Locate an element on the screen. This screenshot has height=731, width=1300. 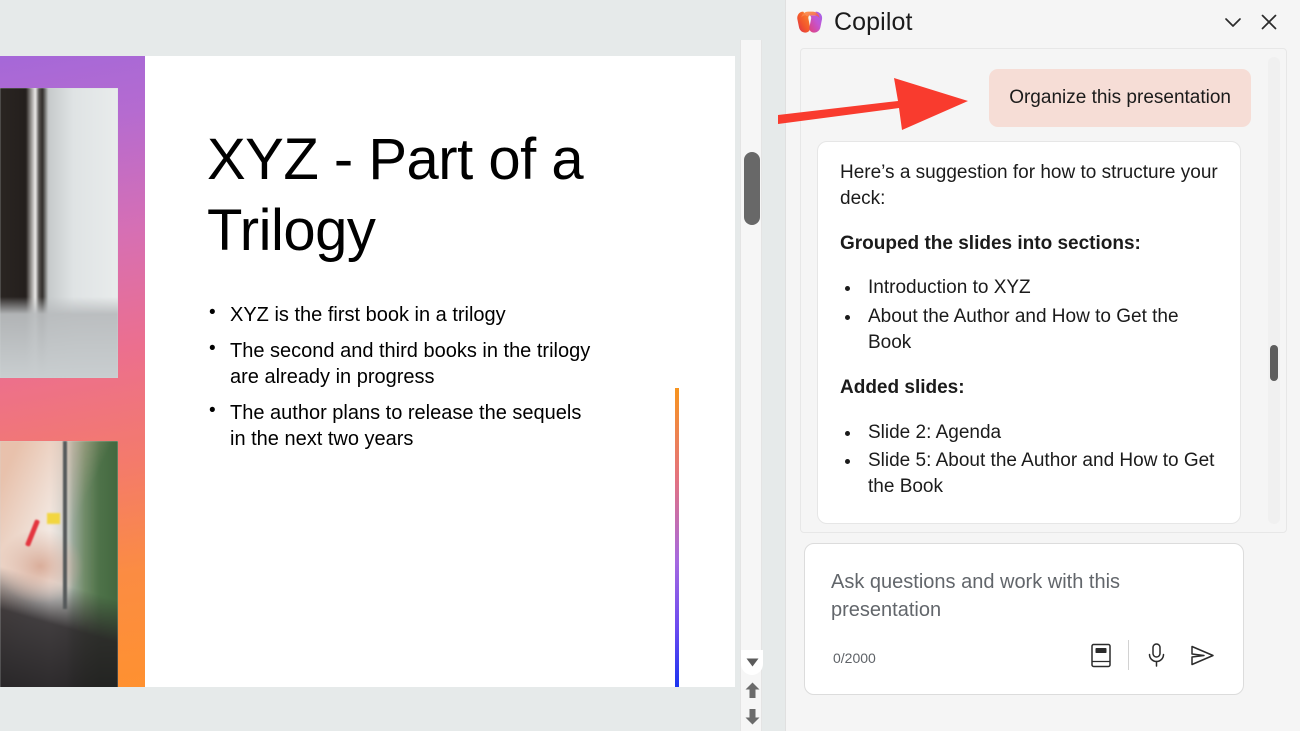
dictate-button is located at coordinates (1156, 655).